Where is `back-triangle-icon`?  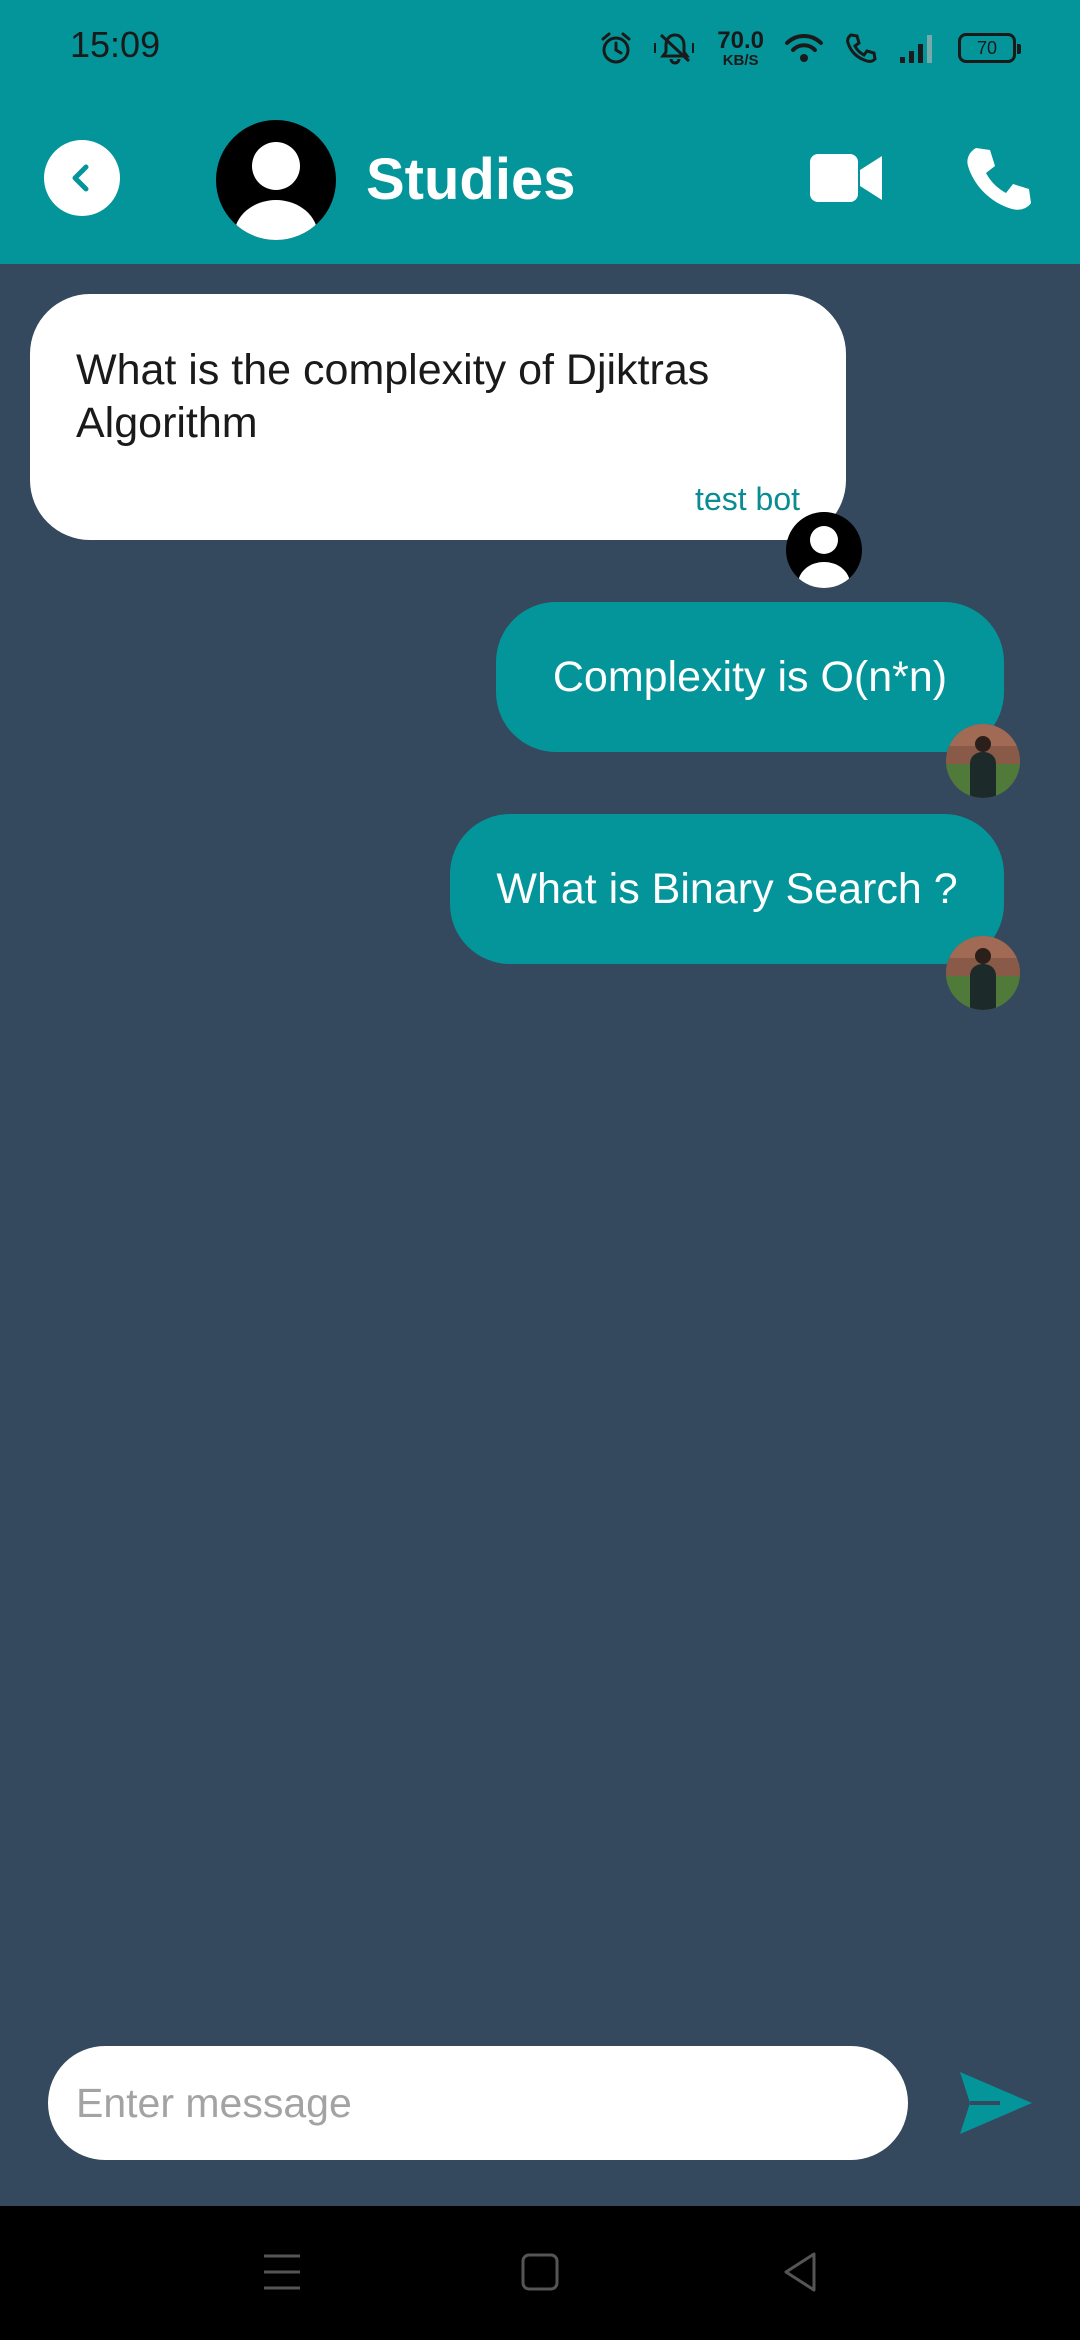
back-triangle-icon is located at coordinates (800, 2272).